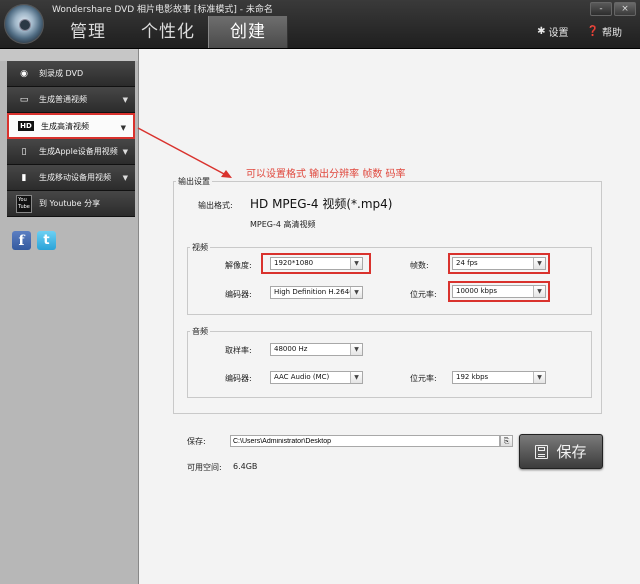 This screenshot has width=640, height=584. What do you see at coordinates (499, 263) in the screenshot?
I see `framerate-select: 24 fps ▼` at bounding box center [499, 263].